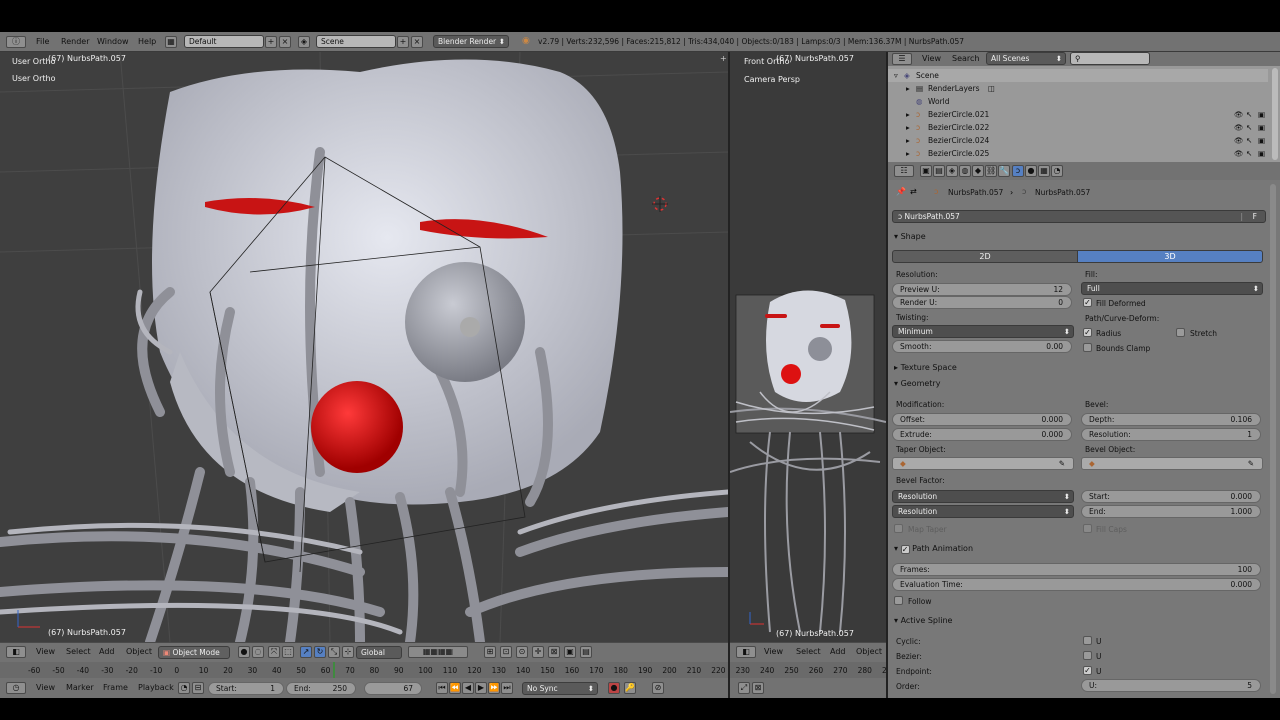  I want to click on opengl-anim-icon: ▤, so click(586, 652).